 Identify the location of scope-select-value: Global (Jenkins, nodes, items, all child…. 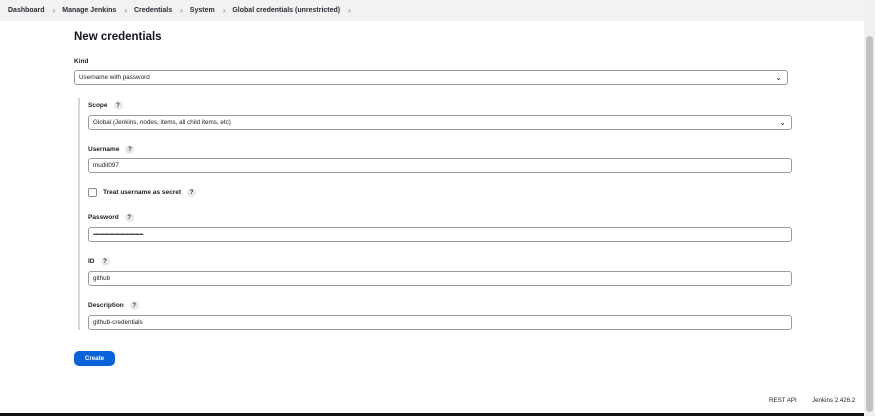
(162, 122).